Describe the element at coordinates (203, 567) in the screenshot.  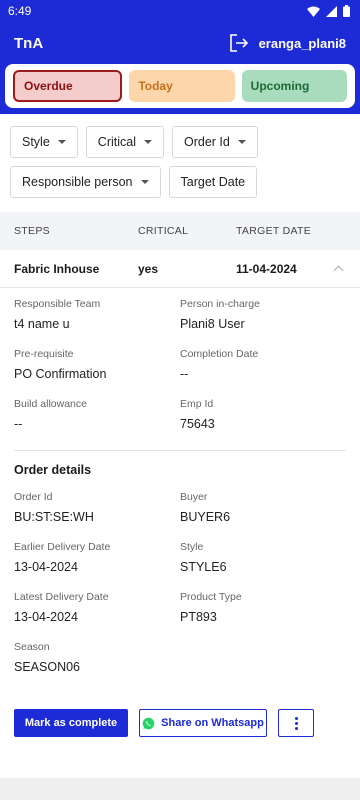
I see `field-value: STYLE6` at that location.